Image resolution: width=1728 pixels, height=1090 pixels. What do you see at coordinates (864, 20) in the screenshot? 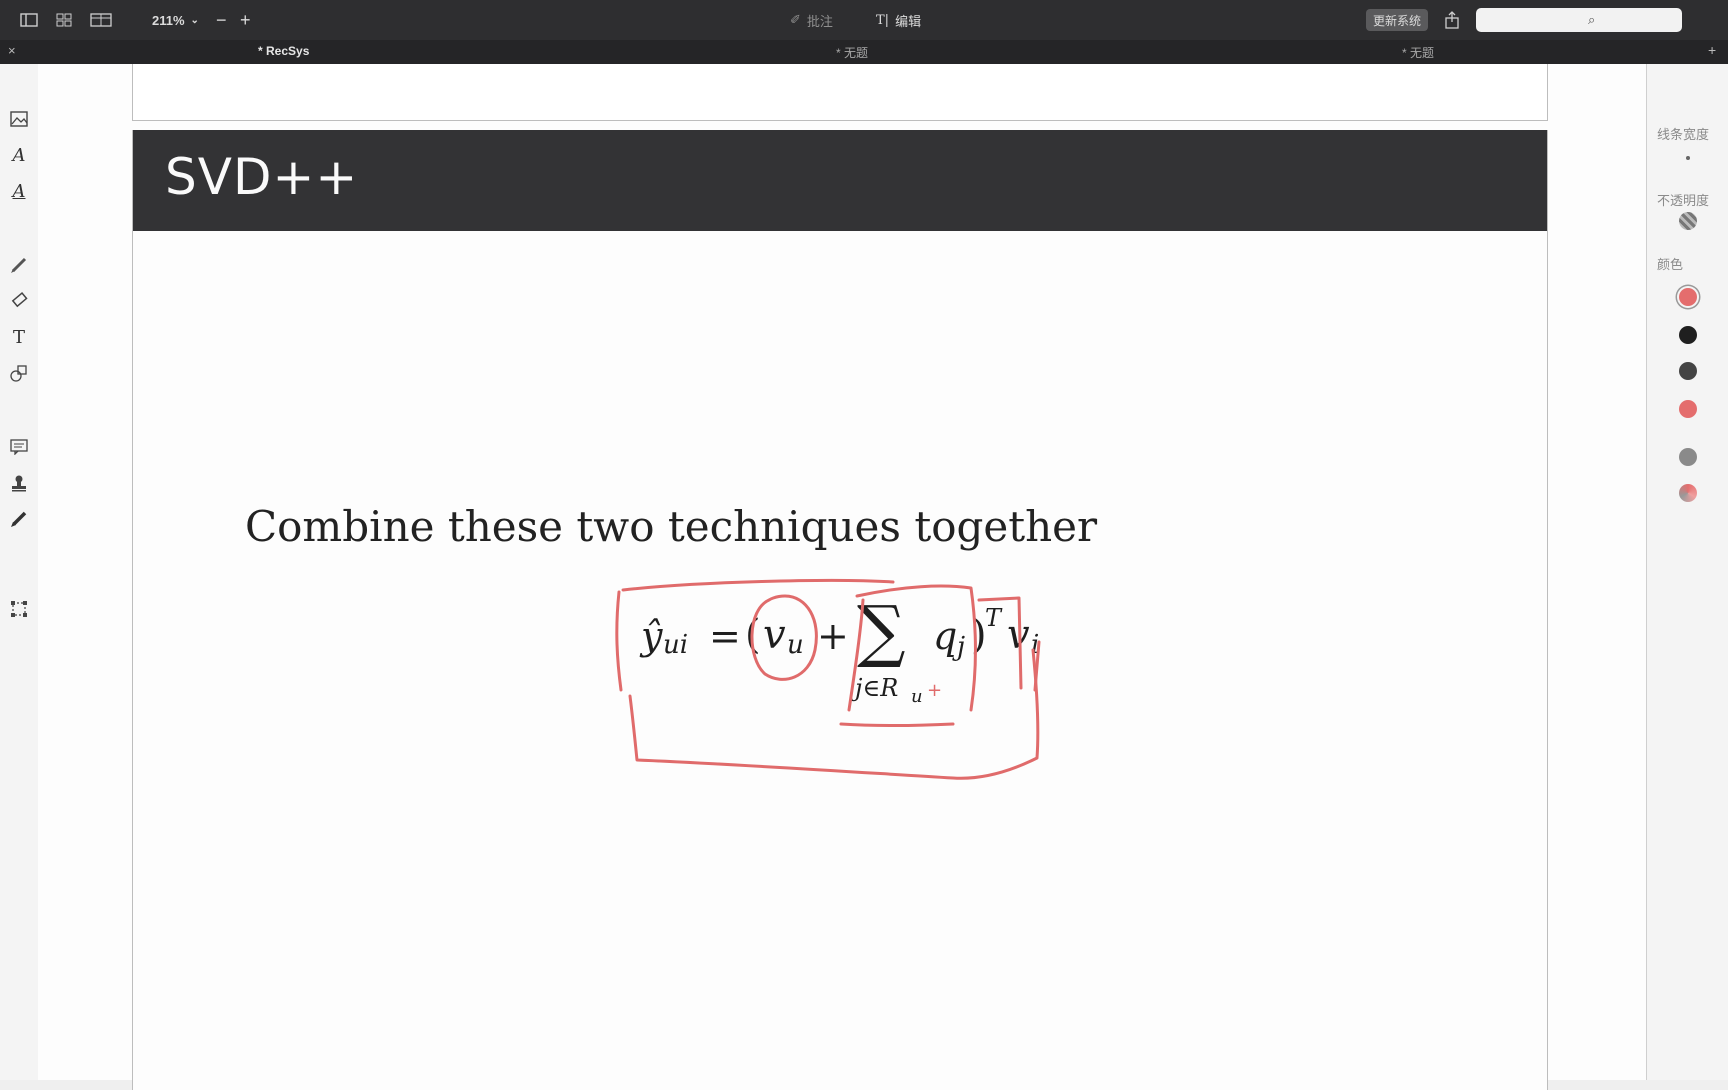
I see `top-toolbar: 211% ⌄ − + ✐ 批注 T| 编辑 更新系统 ⌕` at bounding box center [864, 20].